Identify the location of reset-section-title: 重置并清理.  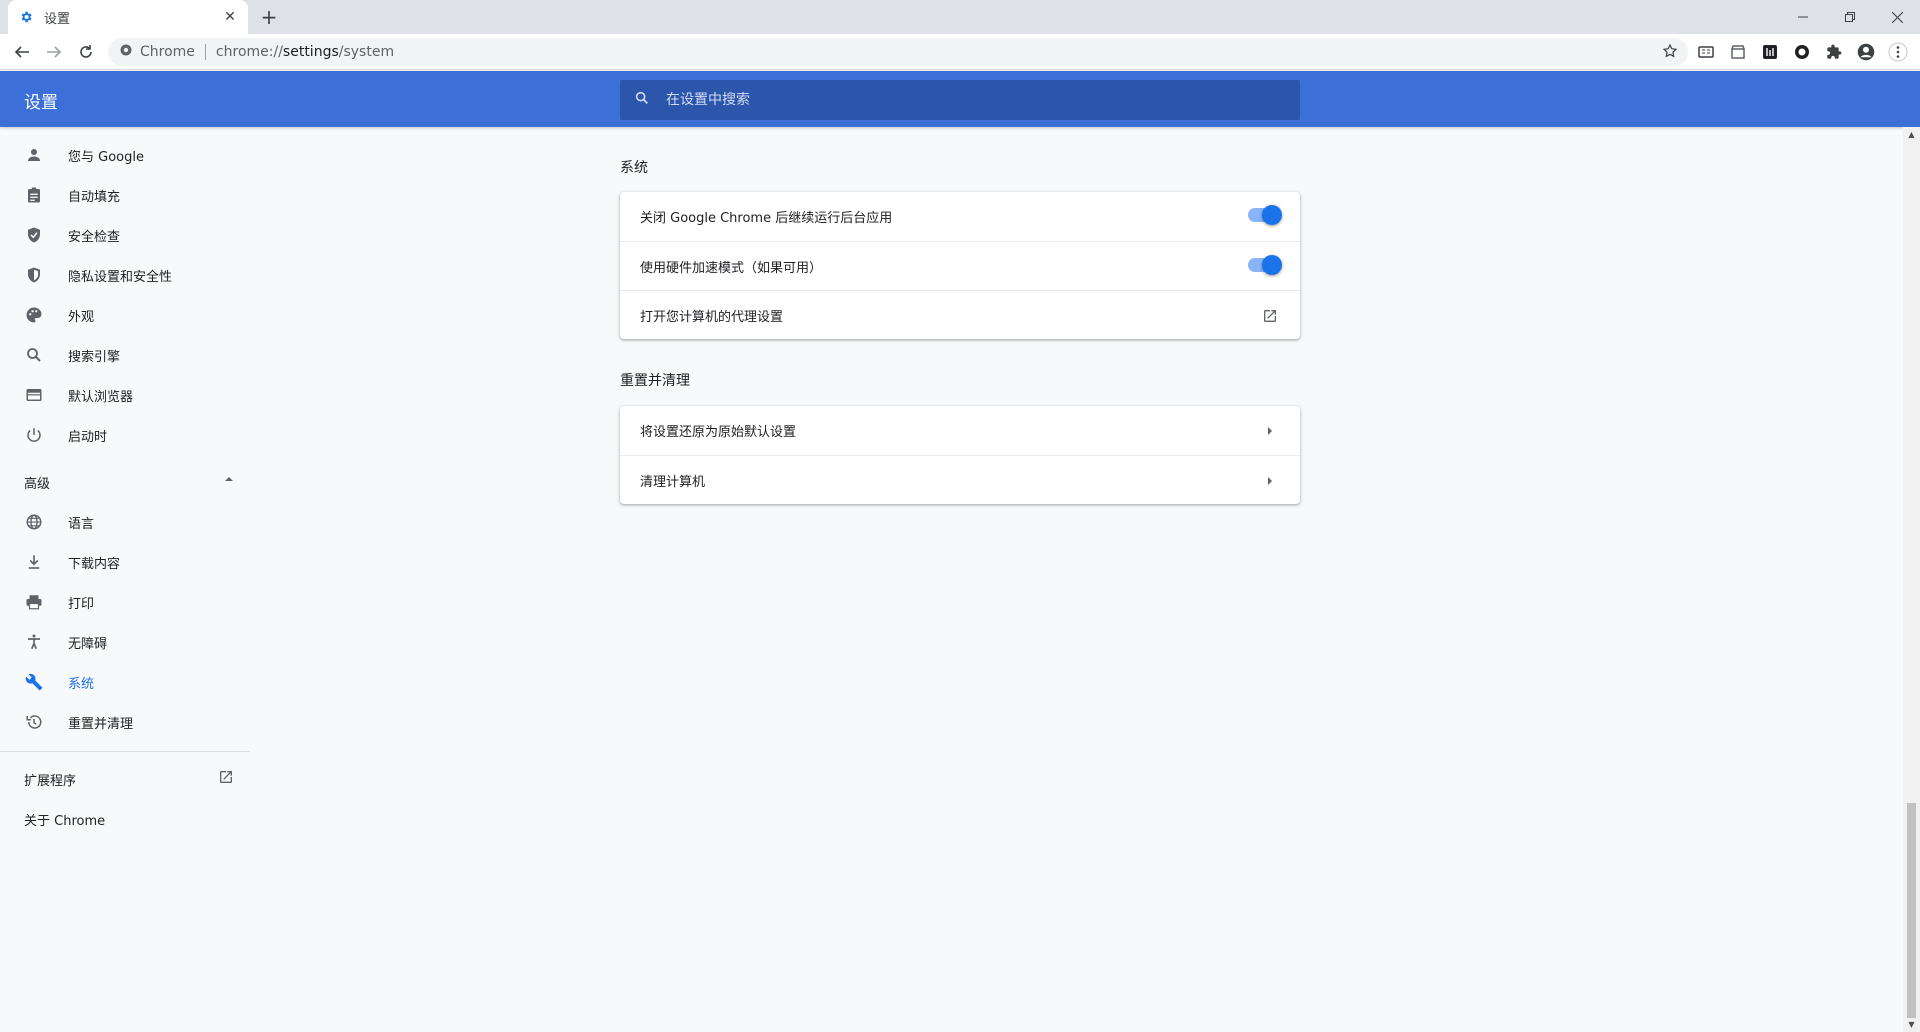
(655, 381).